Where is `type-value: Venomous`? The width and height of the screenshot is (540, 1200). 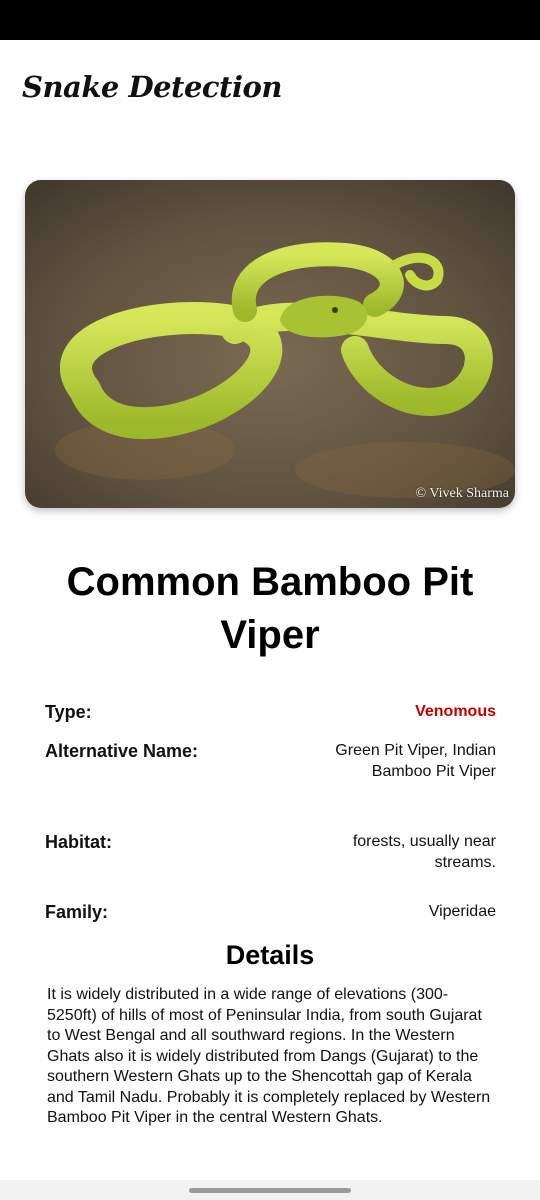
type-value: Venomous is located at coordinates (455, 711).